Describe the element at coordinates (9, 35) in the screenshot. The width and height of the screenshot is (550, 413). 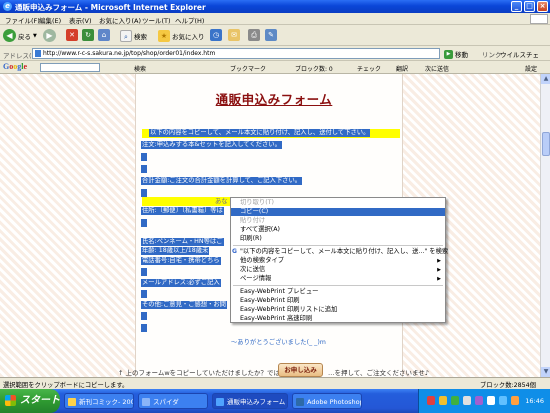
I see `back-arrow-icon: ◀` at that location.